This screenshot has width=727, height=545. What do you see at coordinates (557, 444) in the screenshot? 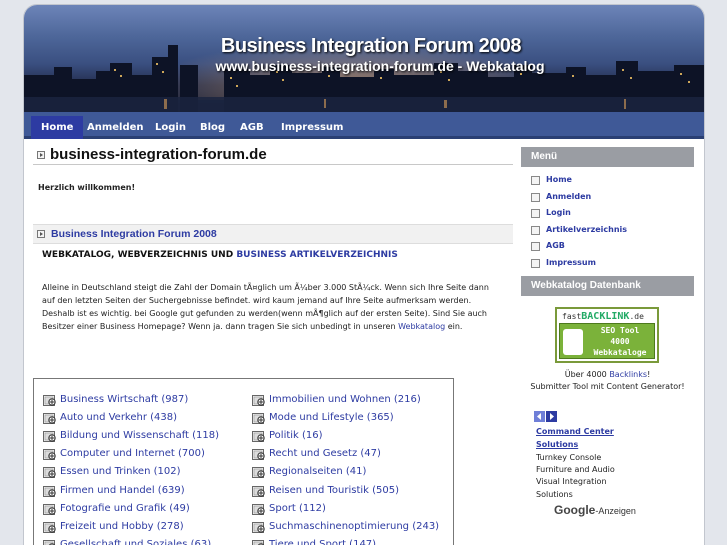
I see `ad-title-link-2: Solutions` at bounding box center [557, 444].